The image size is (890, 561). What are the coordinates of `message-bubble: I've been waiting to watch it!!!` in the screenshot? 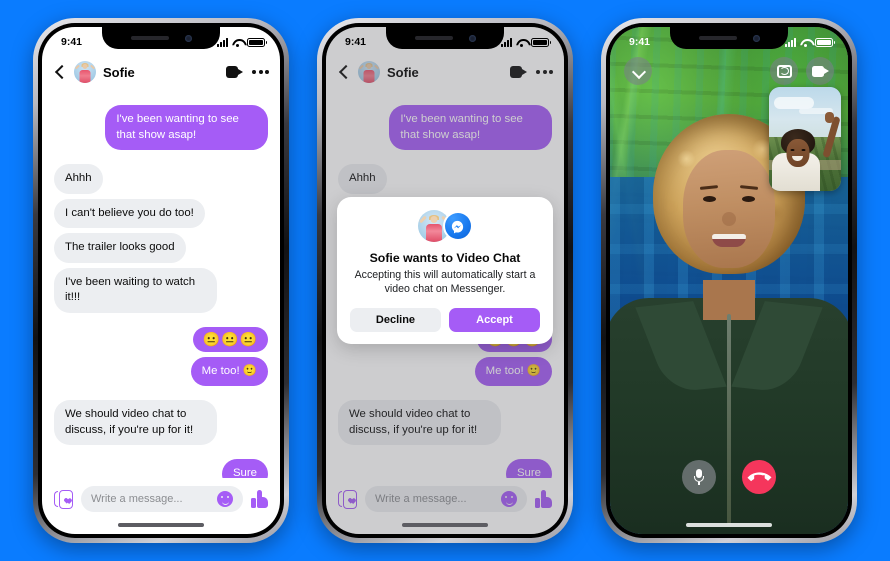 It's located at (135, 290).